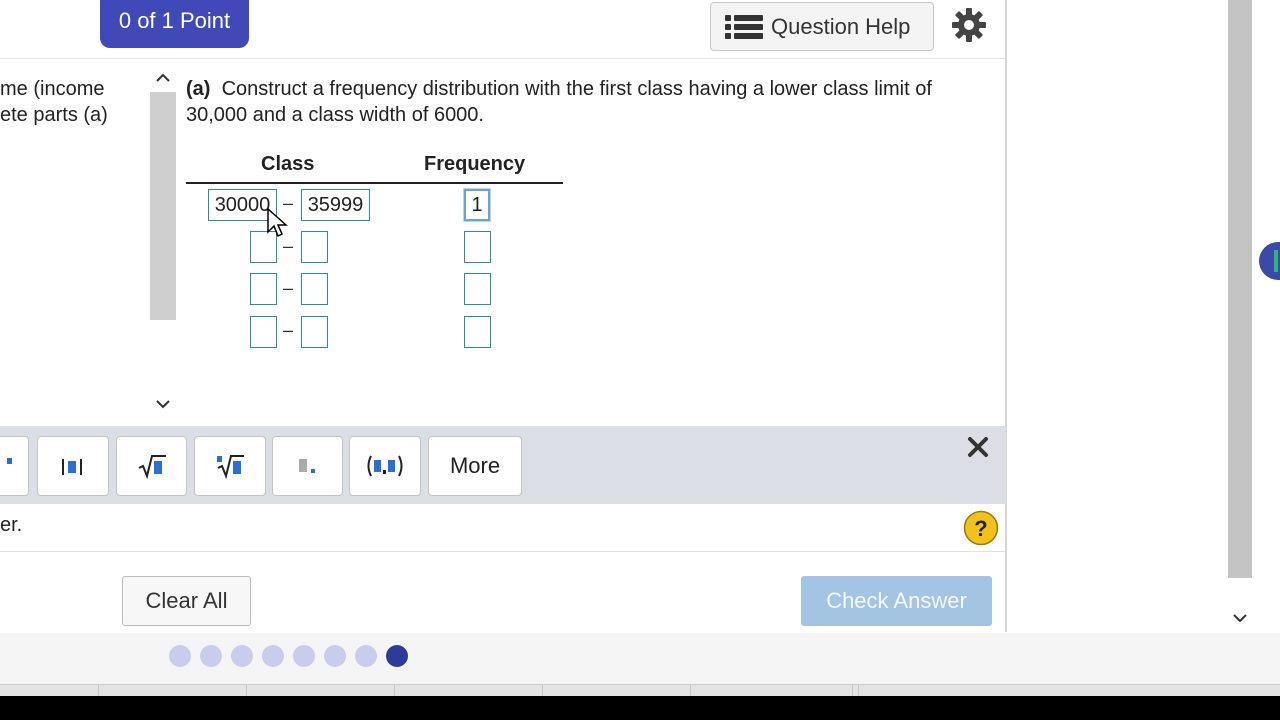  I want to click on class-column-header: Class, so click(288, 164).